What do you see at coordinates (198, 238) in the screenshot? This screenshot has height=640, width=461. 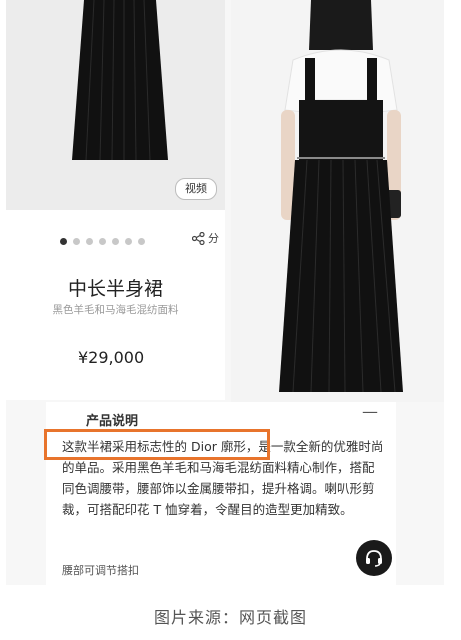 I see `share-icon` at bounding box center [198, 238].